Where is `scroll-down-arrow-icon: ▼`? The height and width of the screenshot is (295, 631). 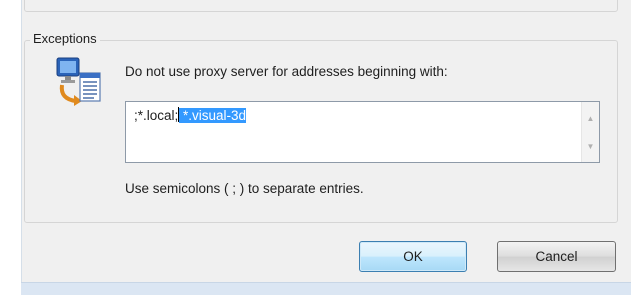 scroll-down-arrow-icon: ▼ is located at coordinates (590, 146).